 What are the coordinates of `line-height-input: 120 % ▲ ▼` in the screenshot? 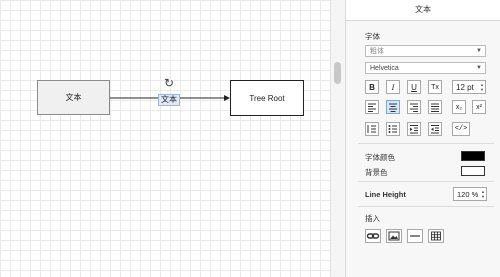 It's located at (470, 194).